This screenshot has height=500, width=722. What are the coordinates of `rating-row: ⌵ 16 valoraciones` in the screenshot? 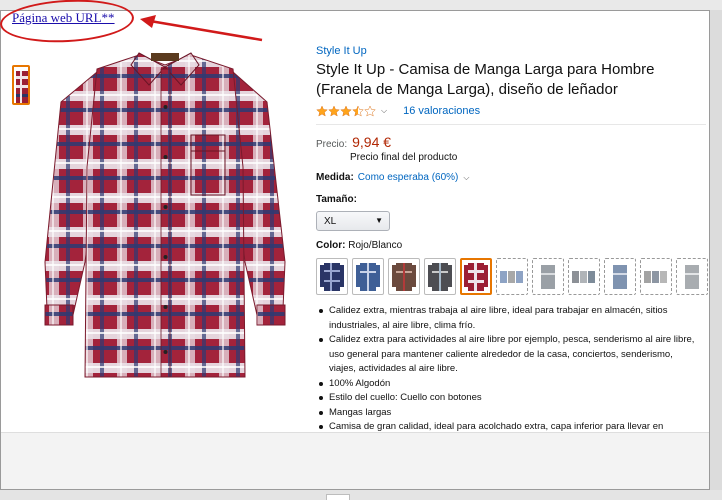 It's located at (512, 111).